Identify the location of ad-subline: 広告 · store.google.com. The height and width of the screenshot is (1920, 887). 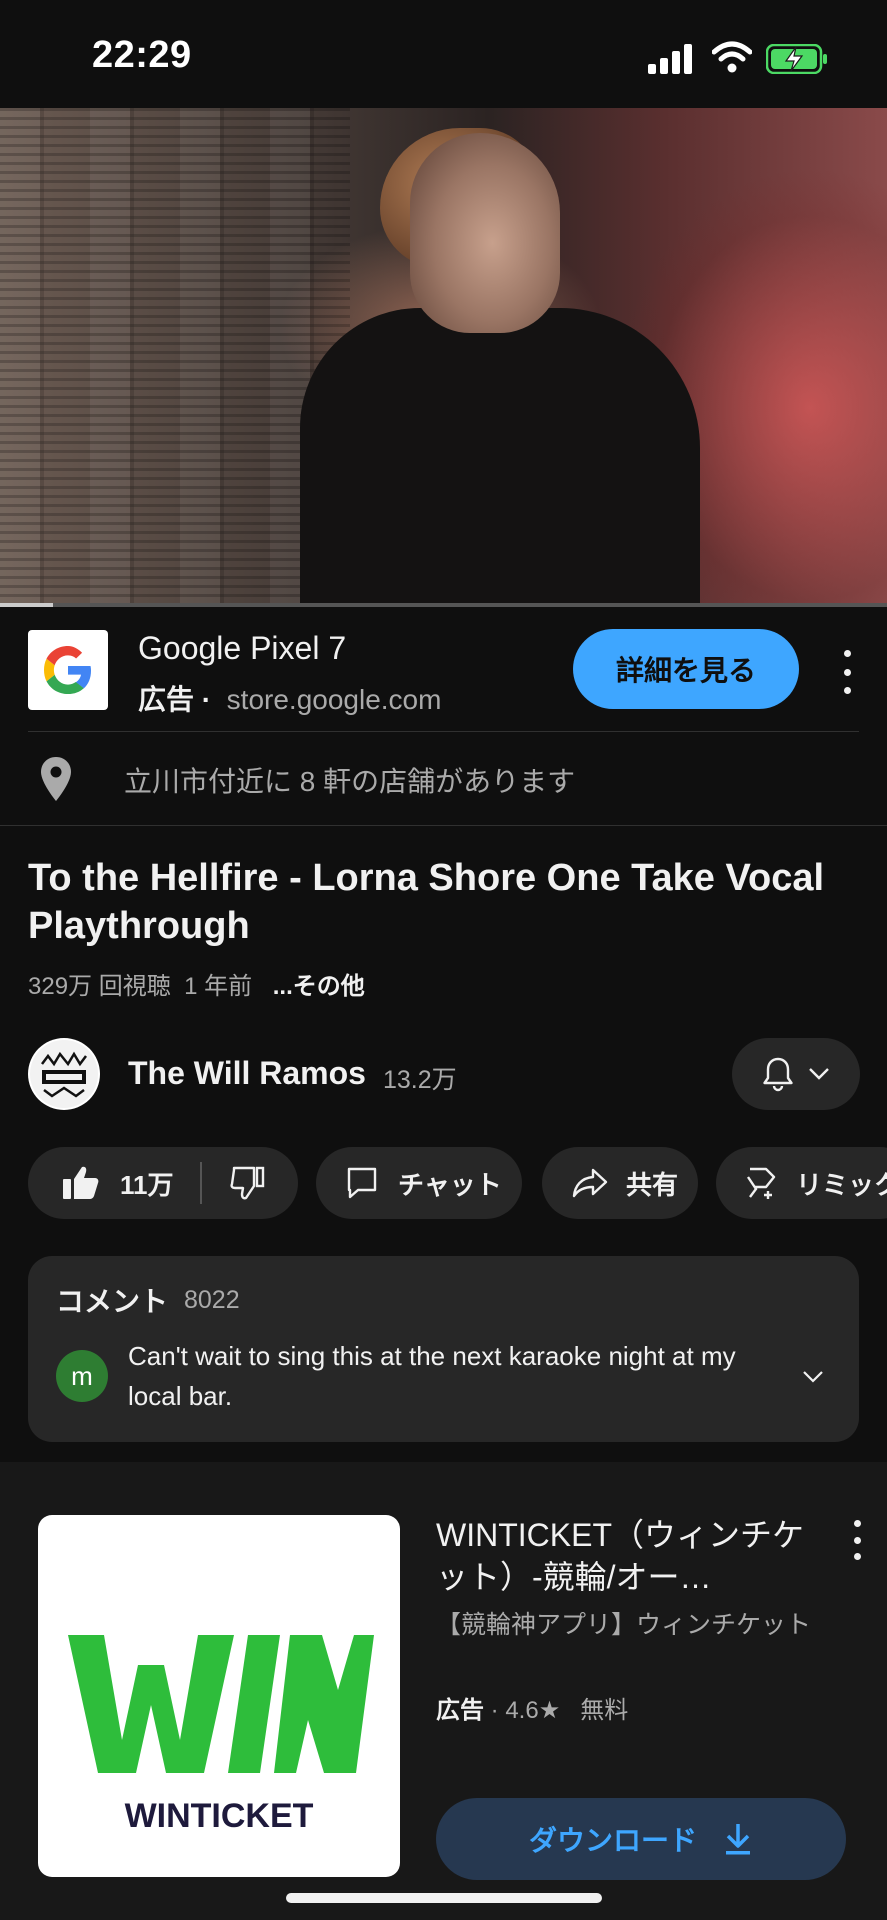
(289, 698).